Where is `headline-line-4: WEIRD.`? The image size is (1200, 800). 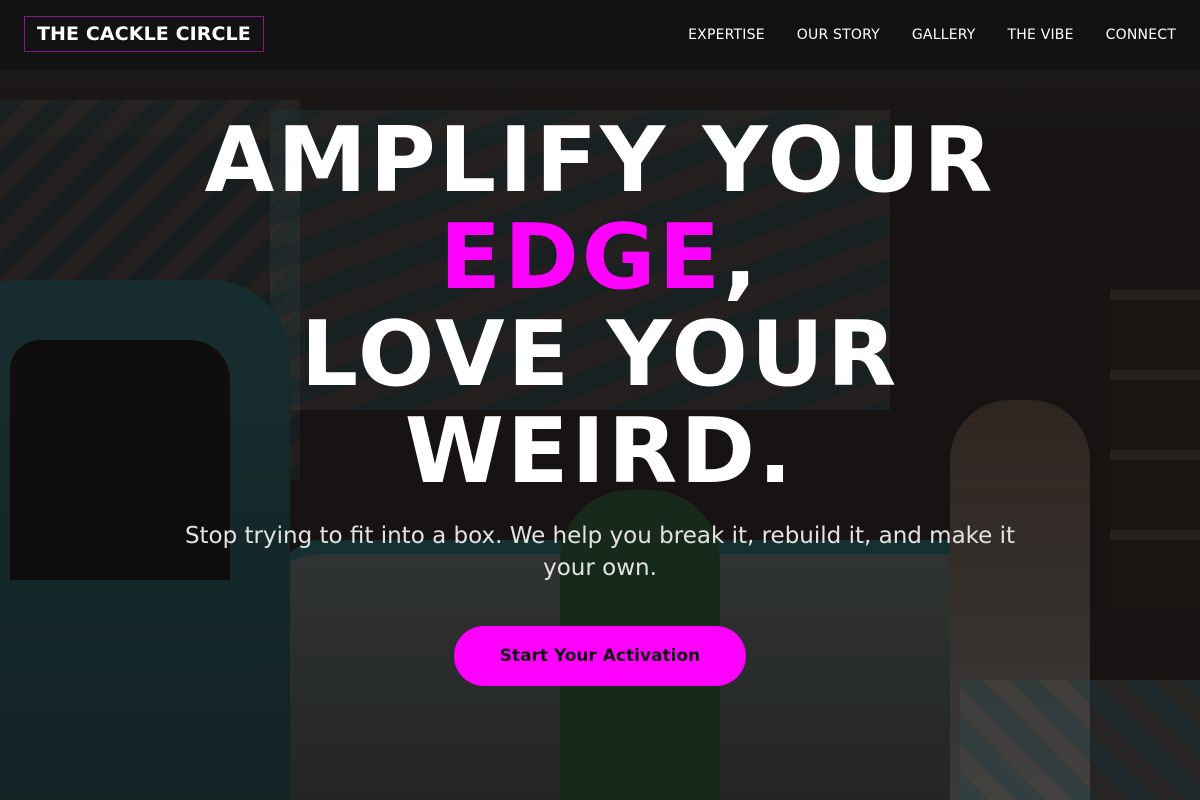 headline-line-4: WEIRD. is located at coordinates (600, 451).